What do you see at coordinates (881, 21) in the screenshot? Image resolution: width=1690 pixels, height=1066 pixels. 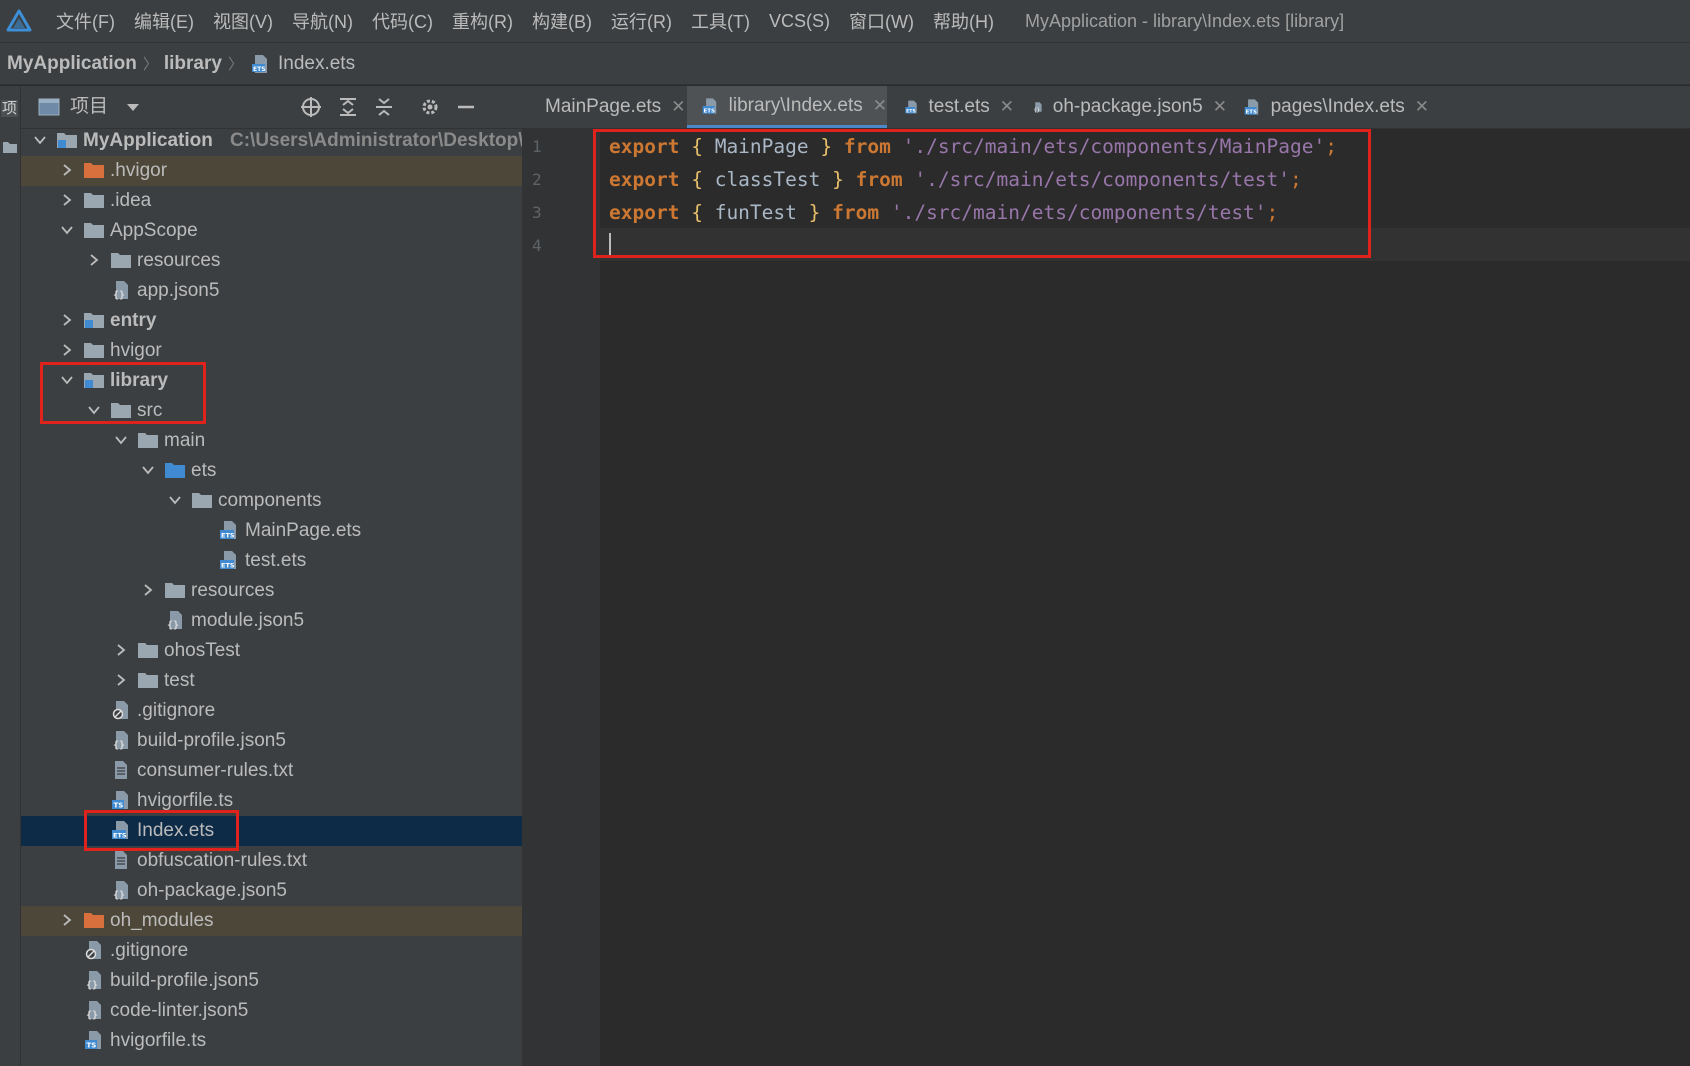 I see `menu-item: 窗口(W)` at bounding box center [881, 21].